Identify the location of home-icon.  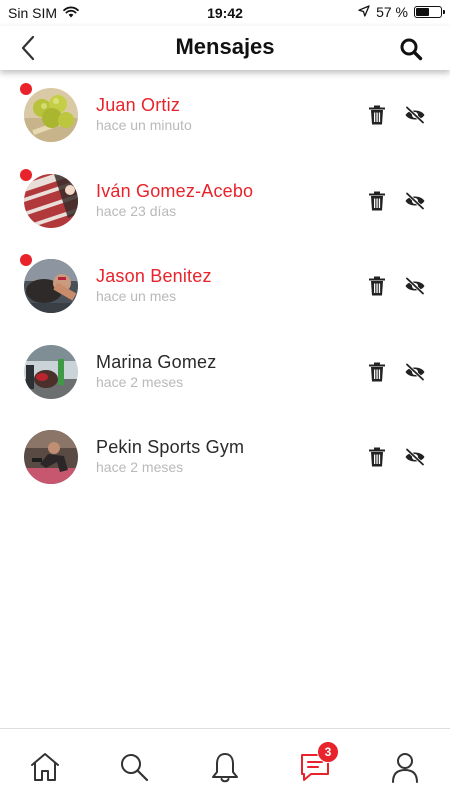
(45, 767).